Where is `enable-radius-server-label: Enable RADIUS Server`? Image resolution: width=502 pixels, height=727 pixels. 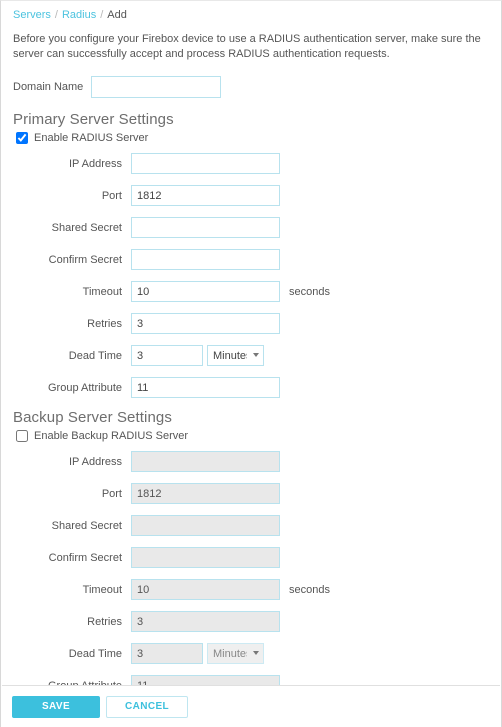
enable-radius-server-label: Enable RADIUS Server is located at coordinates (91, 138).